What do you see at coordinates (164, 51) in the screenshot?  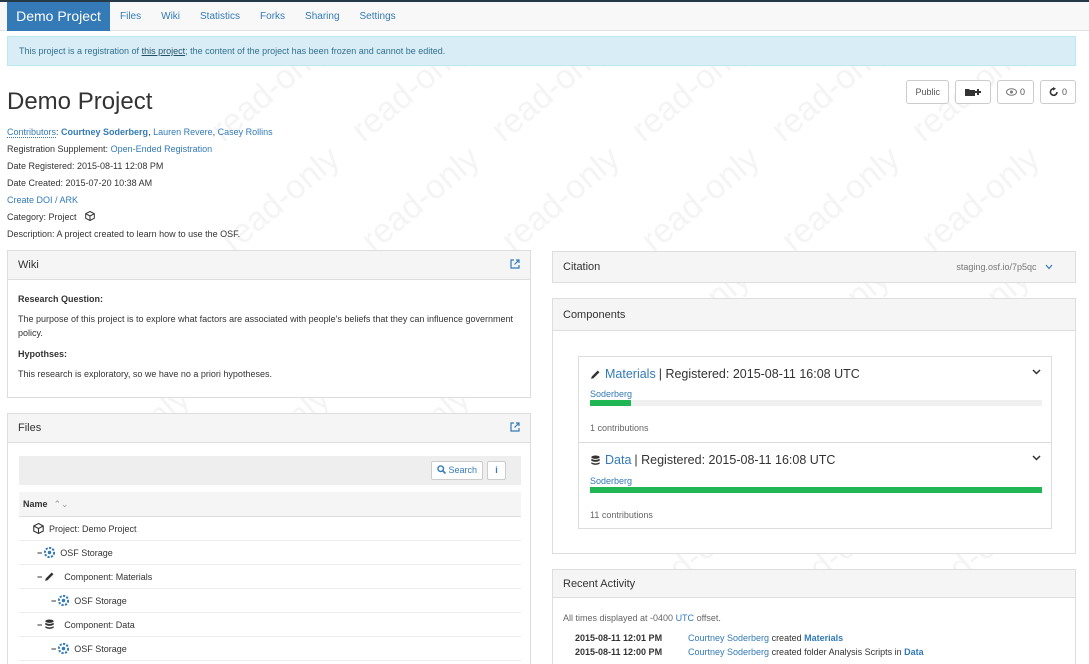 I see `original-project-link: this project` at bounding box center [164, 51].